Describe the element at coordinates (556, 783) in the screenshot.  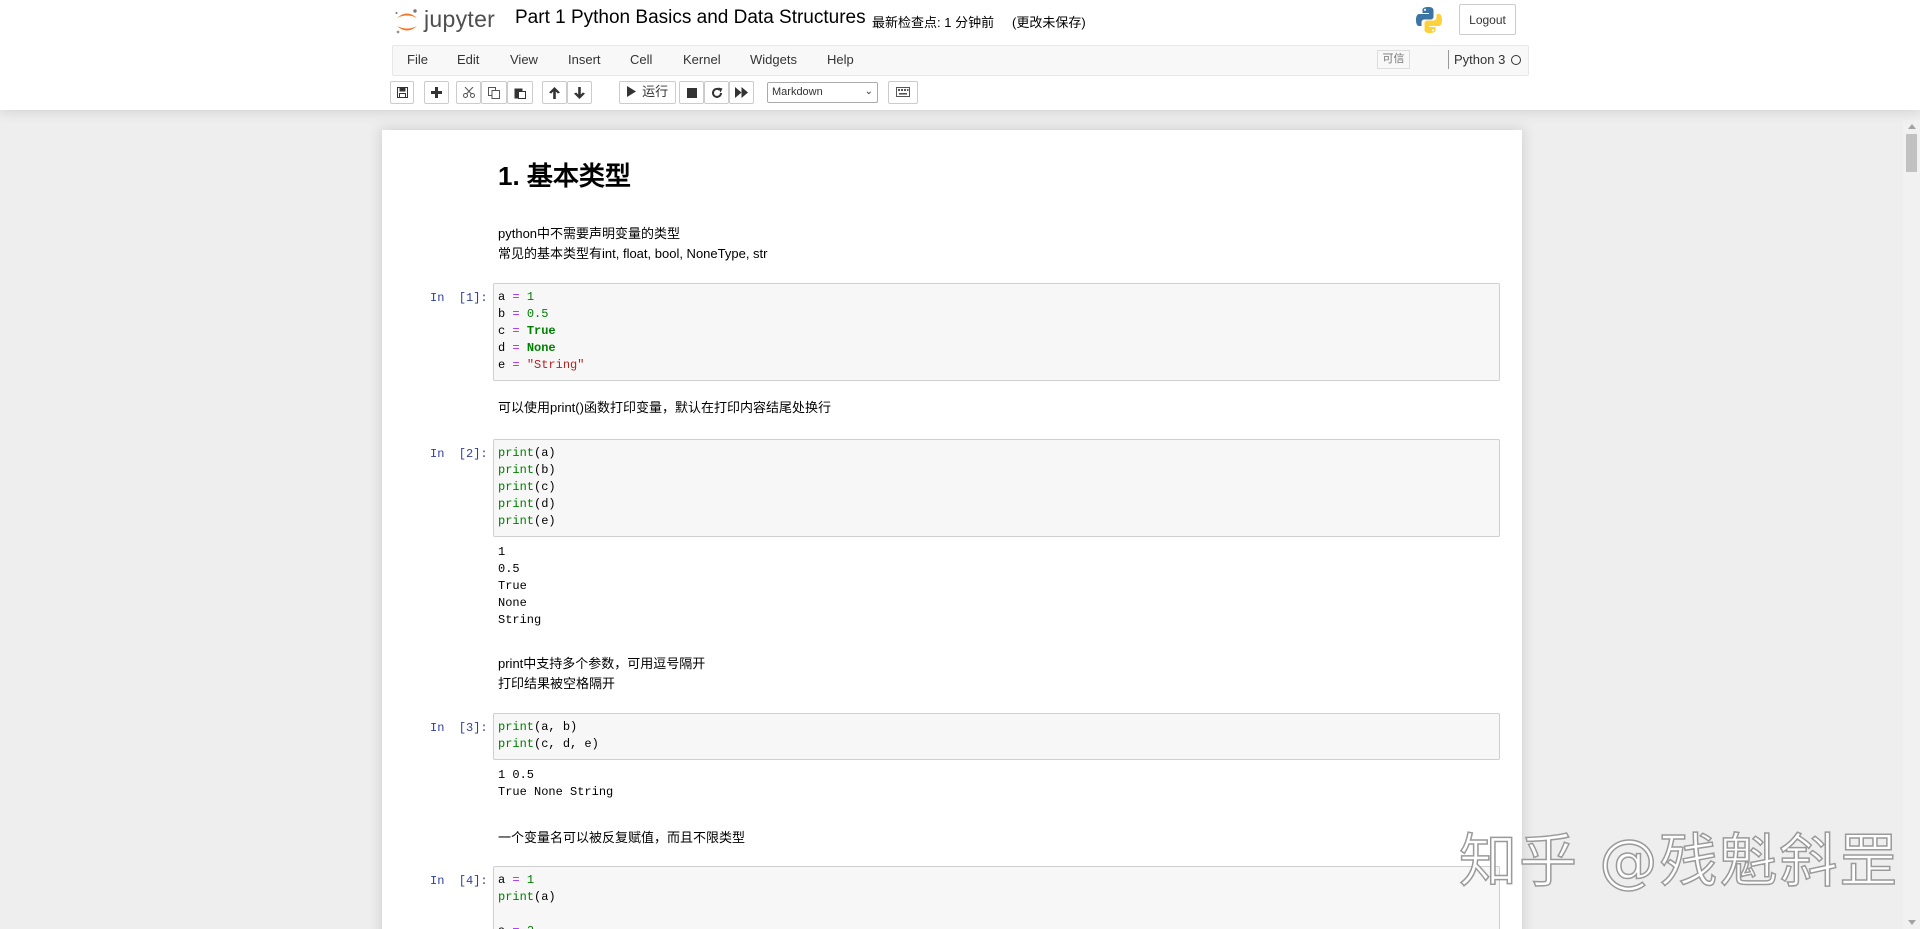
I see `cell-output-3: 1 0.5 True None String` at that location.